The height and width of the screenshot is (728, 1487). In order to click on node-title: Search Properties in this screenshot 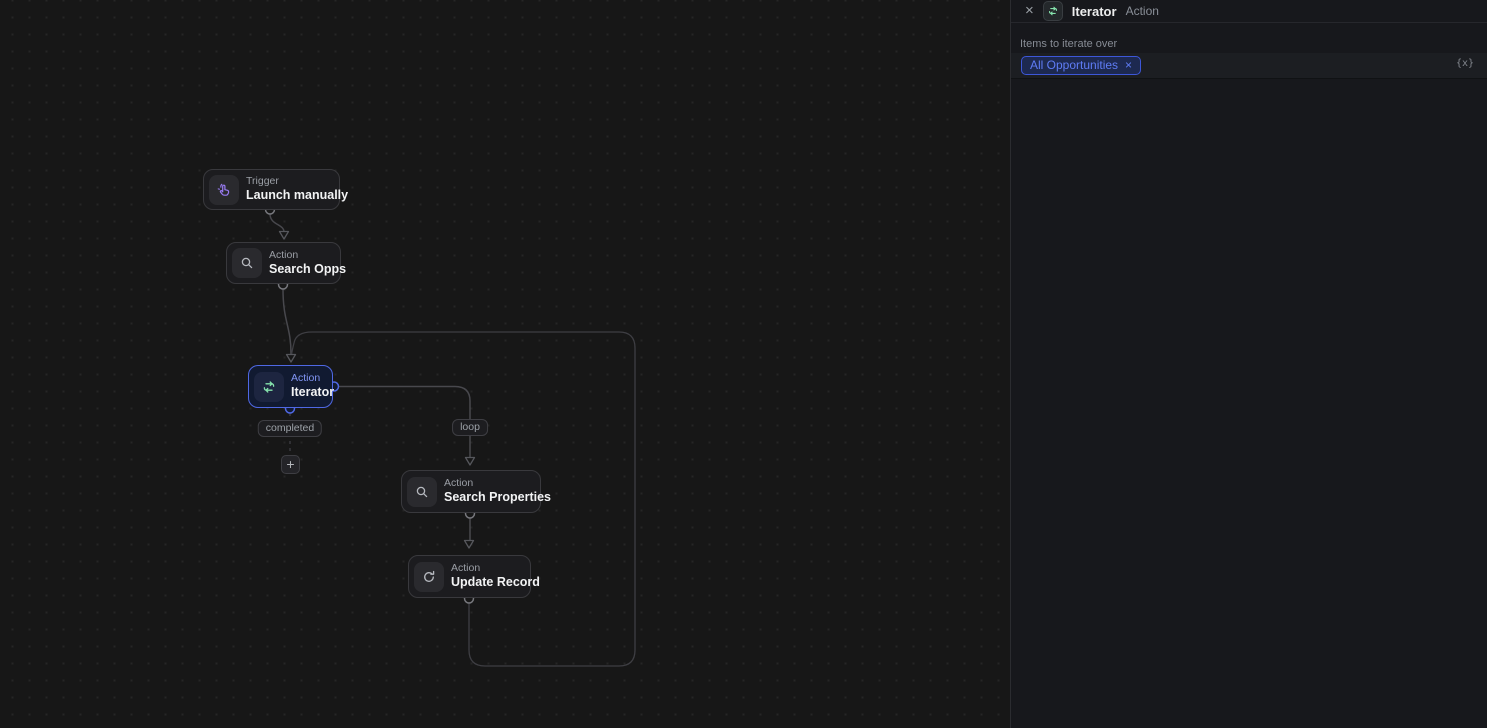, I will do `click(497, 497)`.